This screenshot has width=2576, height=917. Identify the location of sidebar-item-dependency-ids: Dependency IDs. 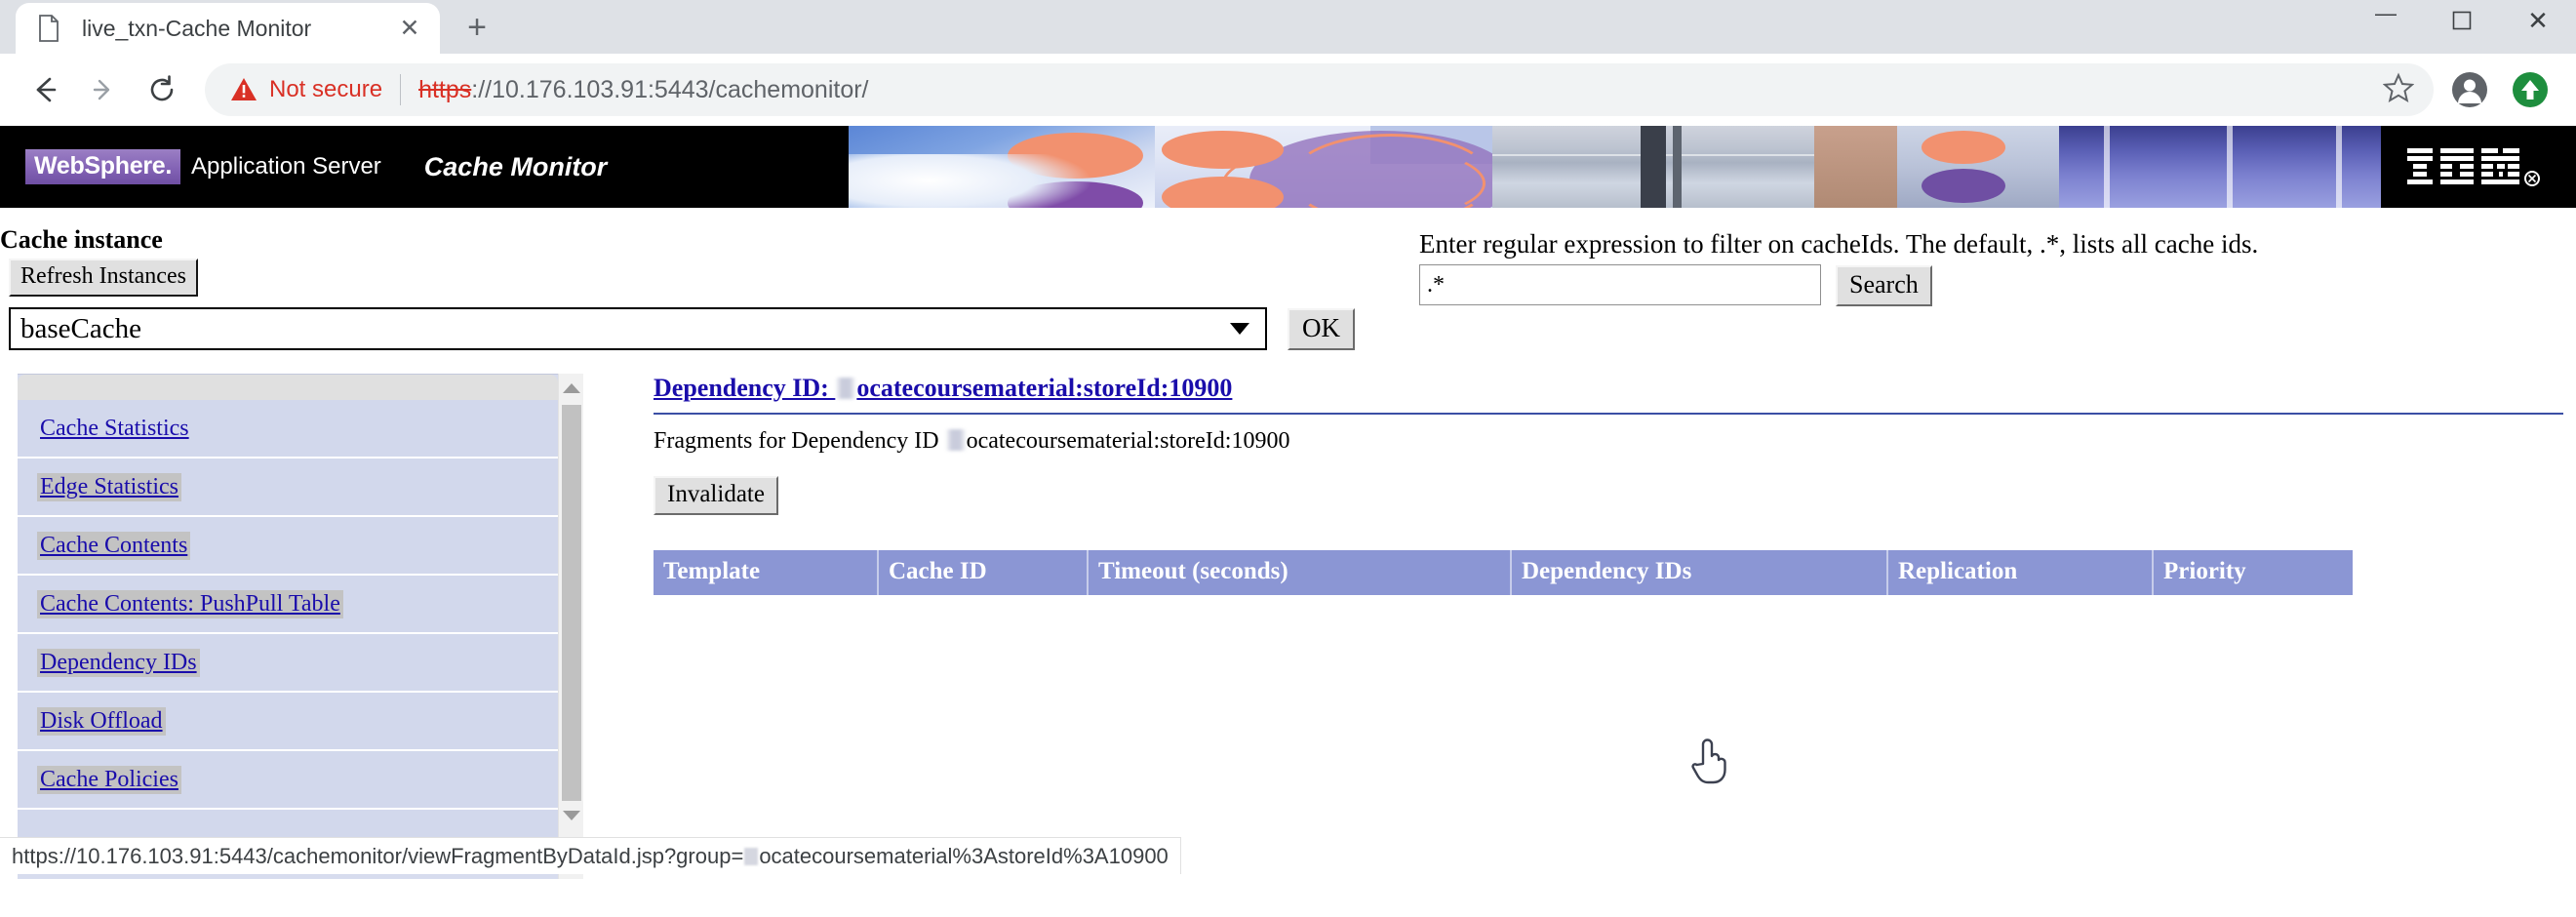
(288, 663).